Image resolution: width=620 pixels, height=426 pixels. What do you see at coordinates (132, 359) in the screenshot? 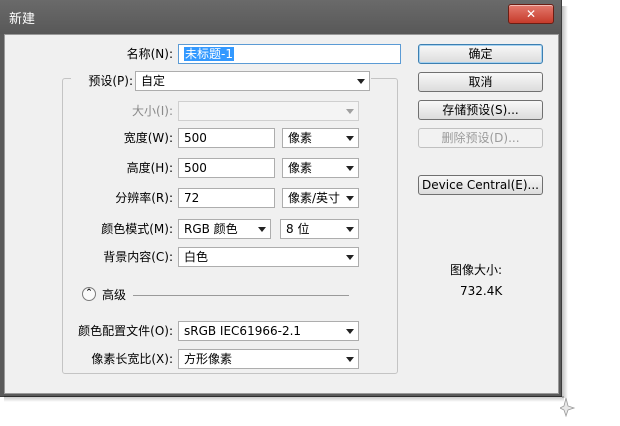
I see `pixel-aspect-label: 像素长宽比(X):` at bounding box center [132, 359].